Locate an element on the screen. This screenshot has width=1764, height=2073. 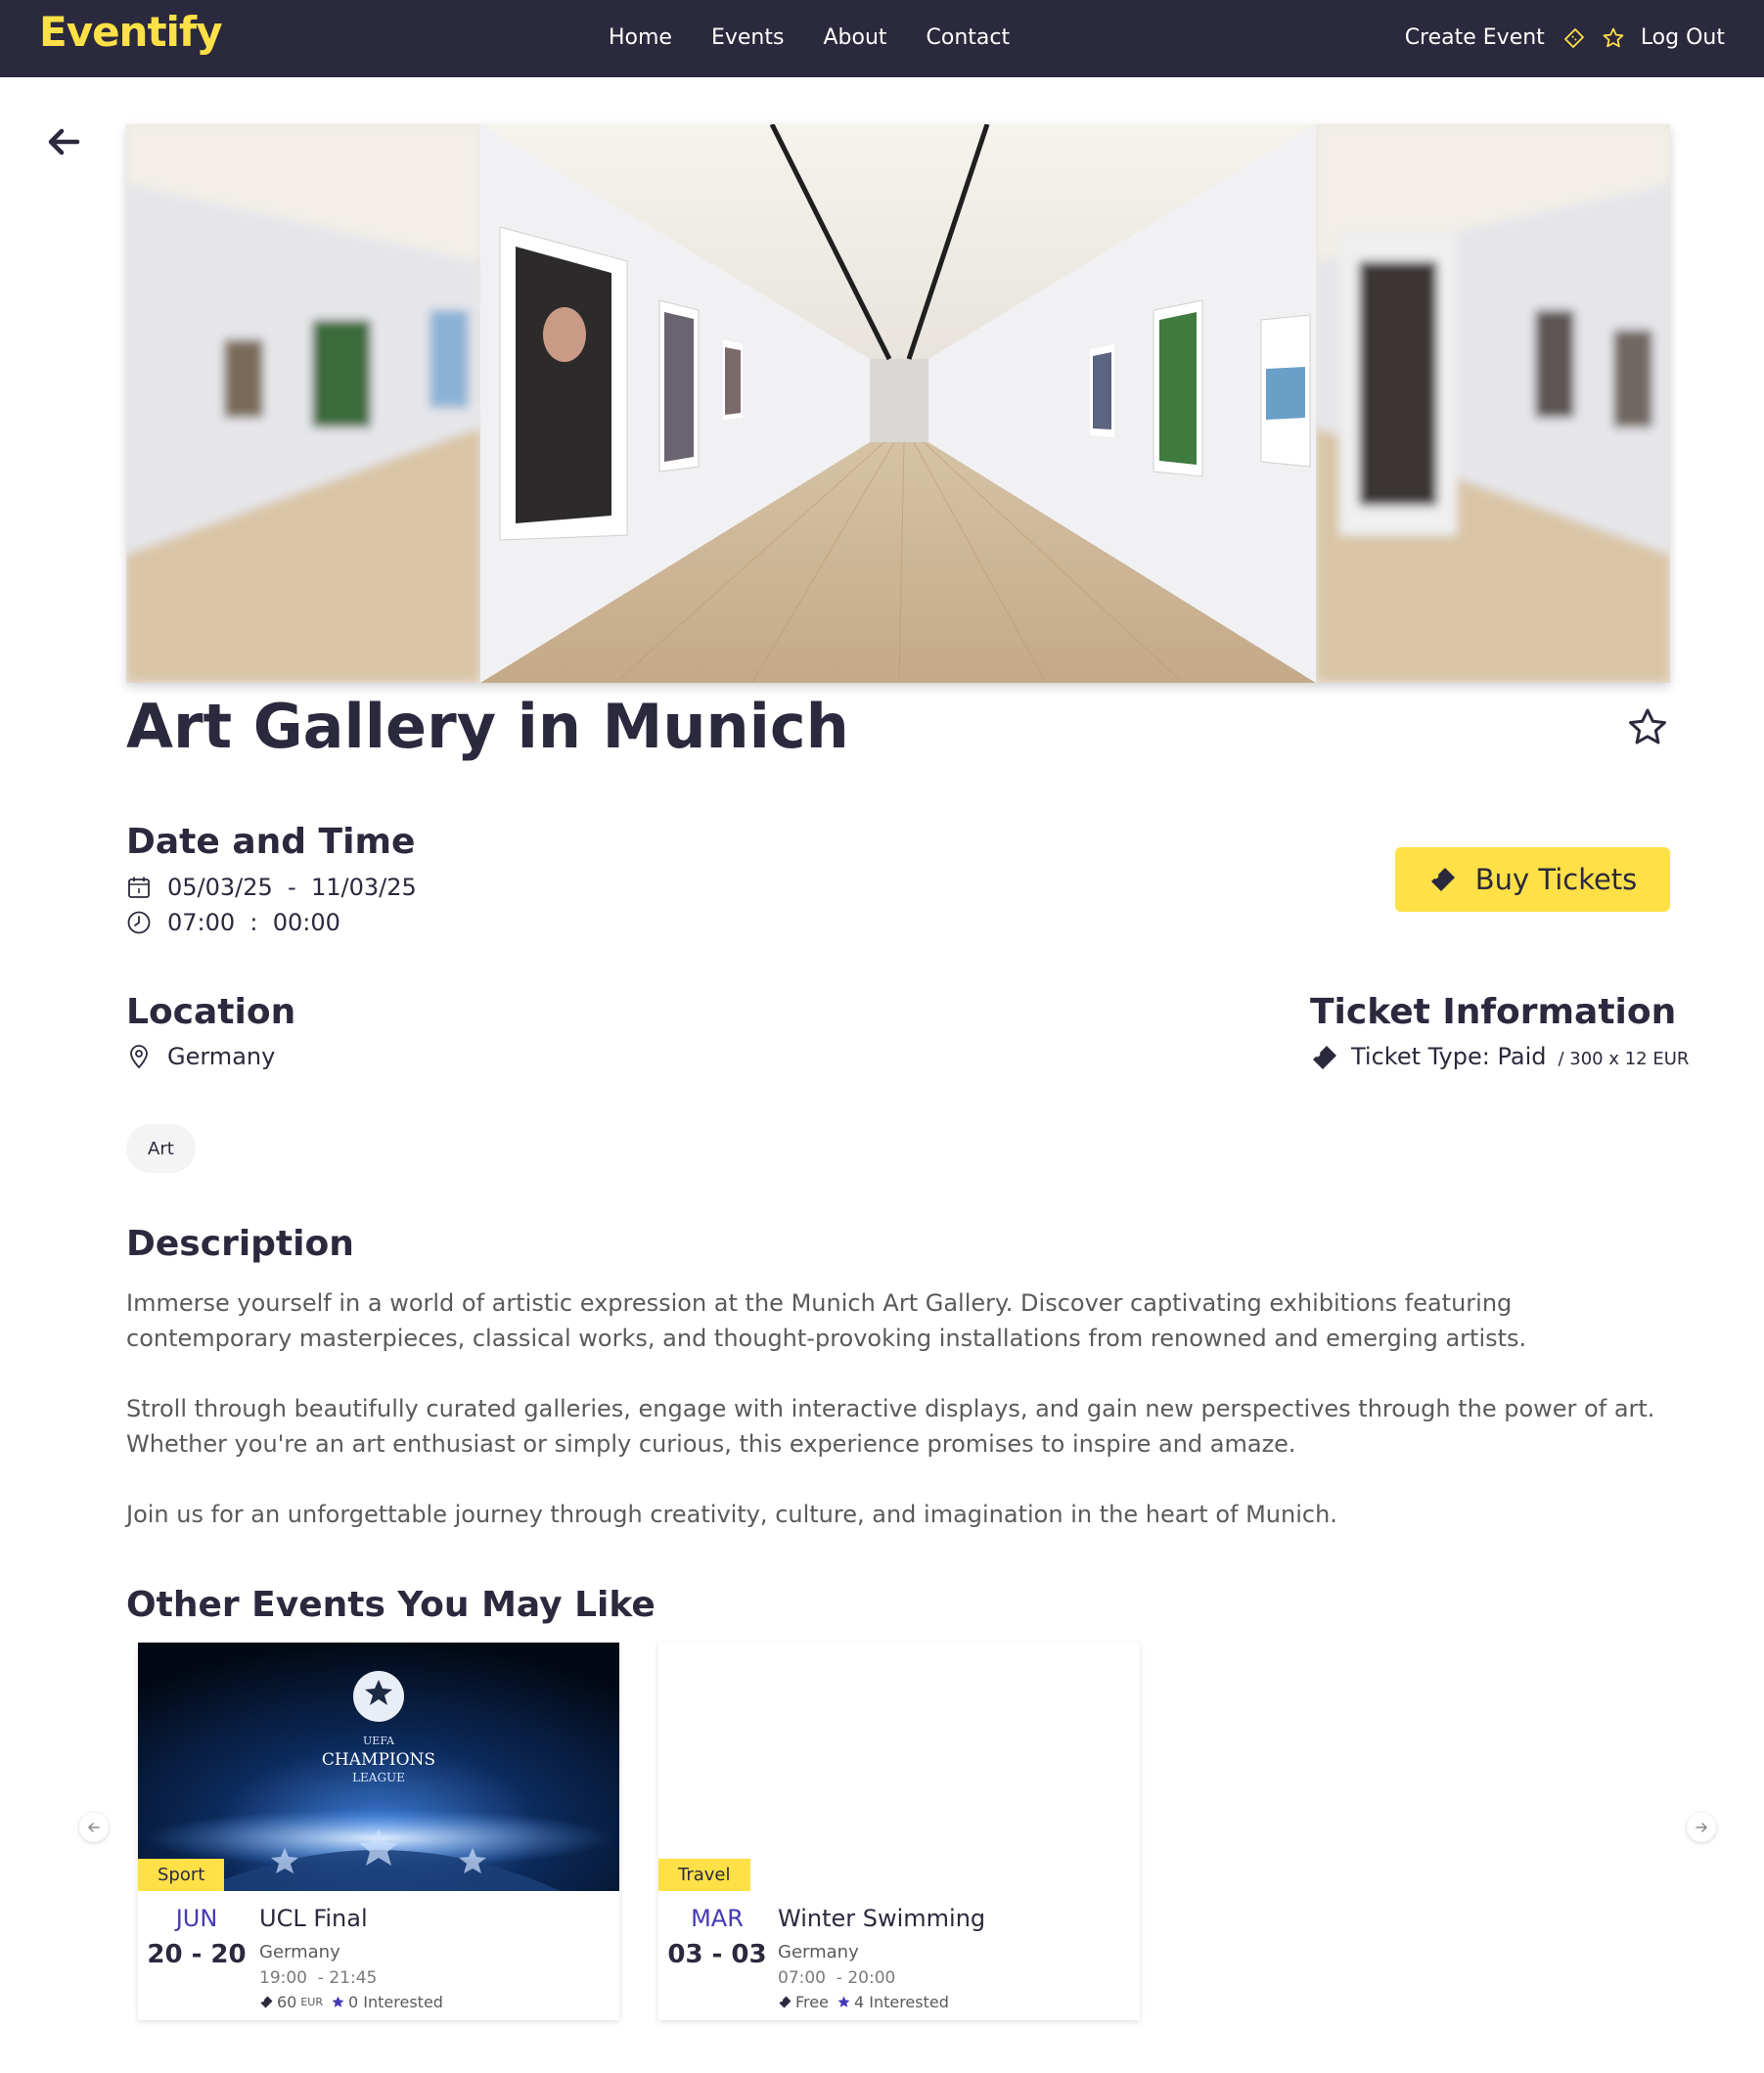
event-card-month: MAR is located at coordinates (718, 1918).